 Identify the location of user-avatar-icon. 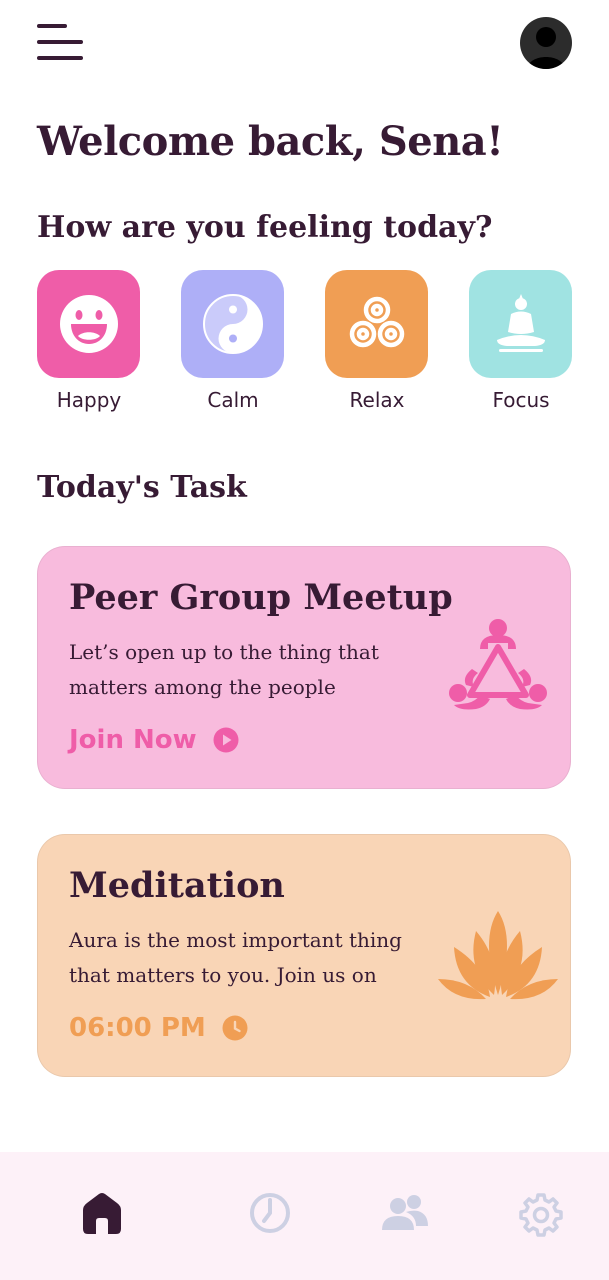
(546, 43).